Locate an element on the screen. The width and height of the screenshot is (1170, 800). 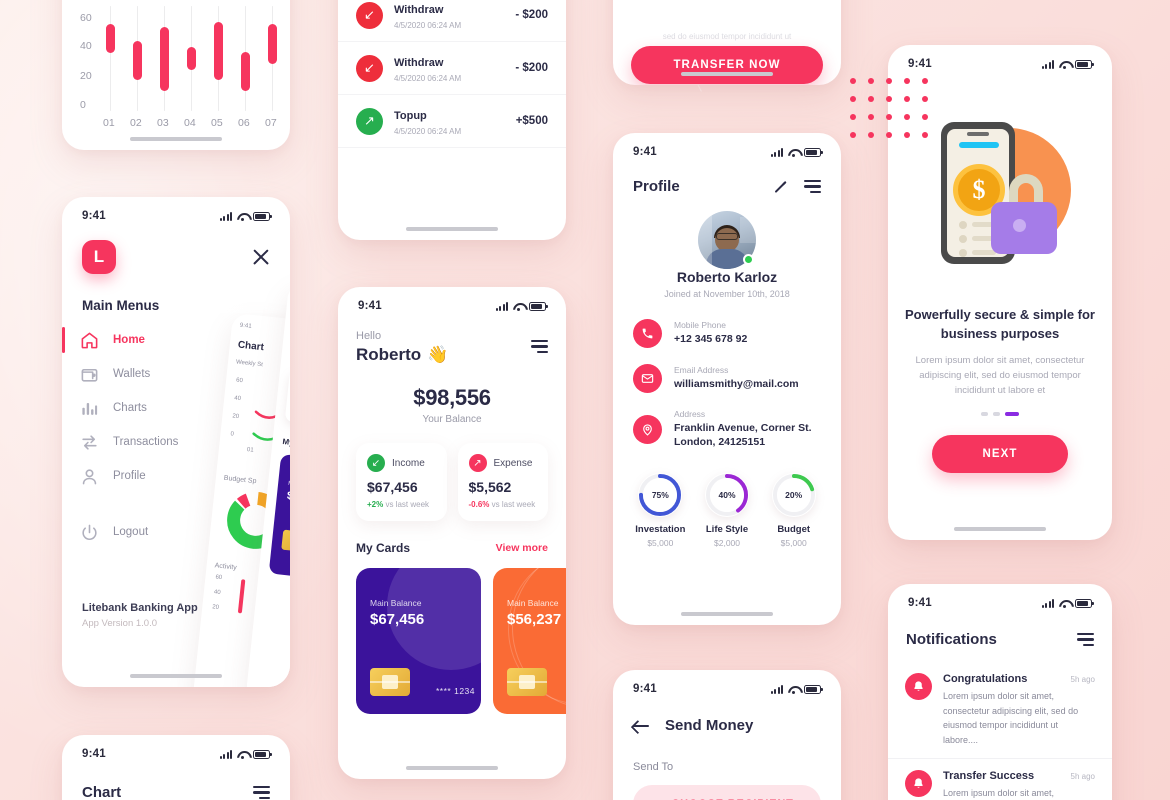
bank-card: Main Balance $67,456 **** 1234 is located at coordinates (418, 641).